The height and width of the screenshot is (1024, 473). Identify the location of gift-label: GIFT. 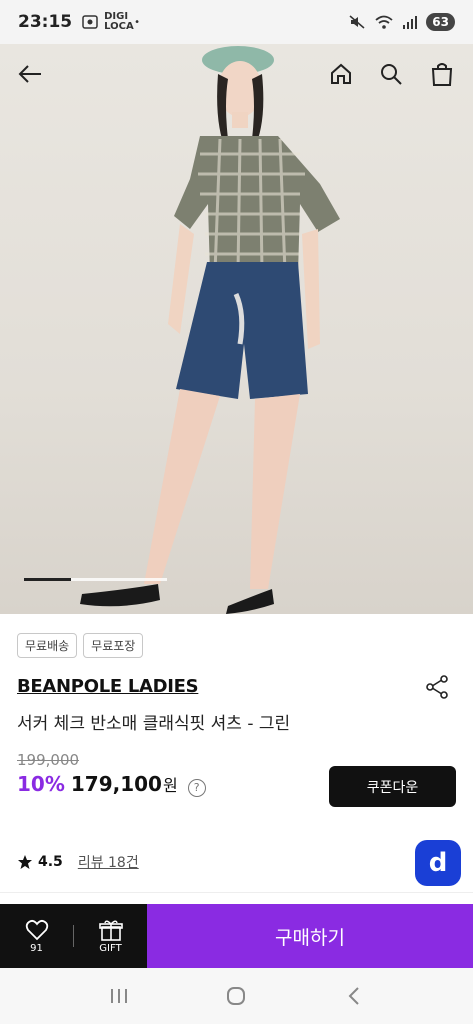
(110, 948).